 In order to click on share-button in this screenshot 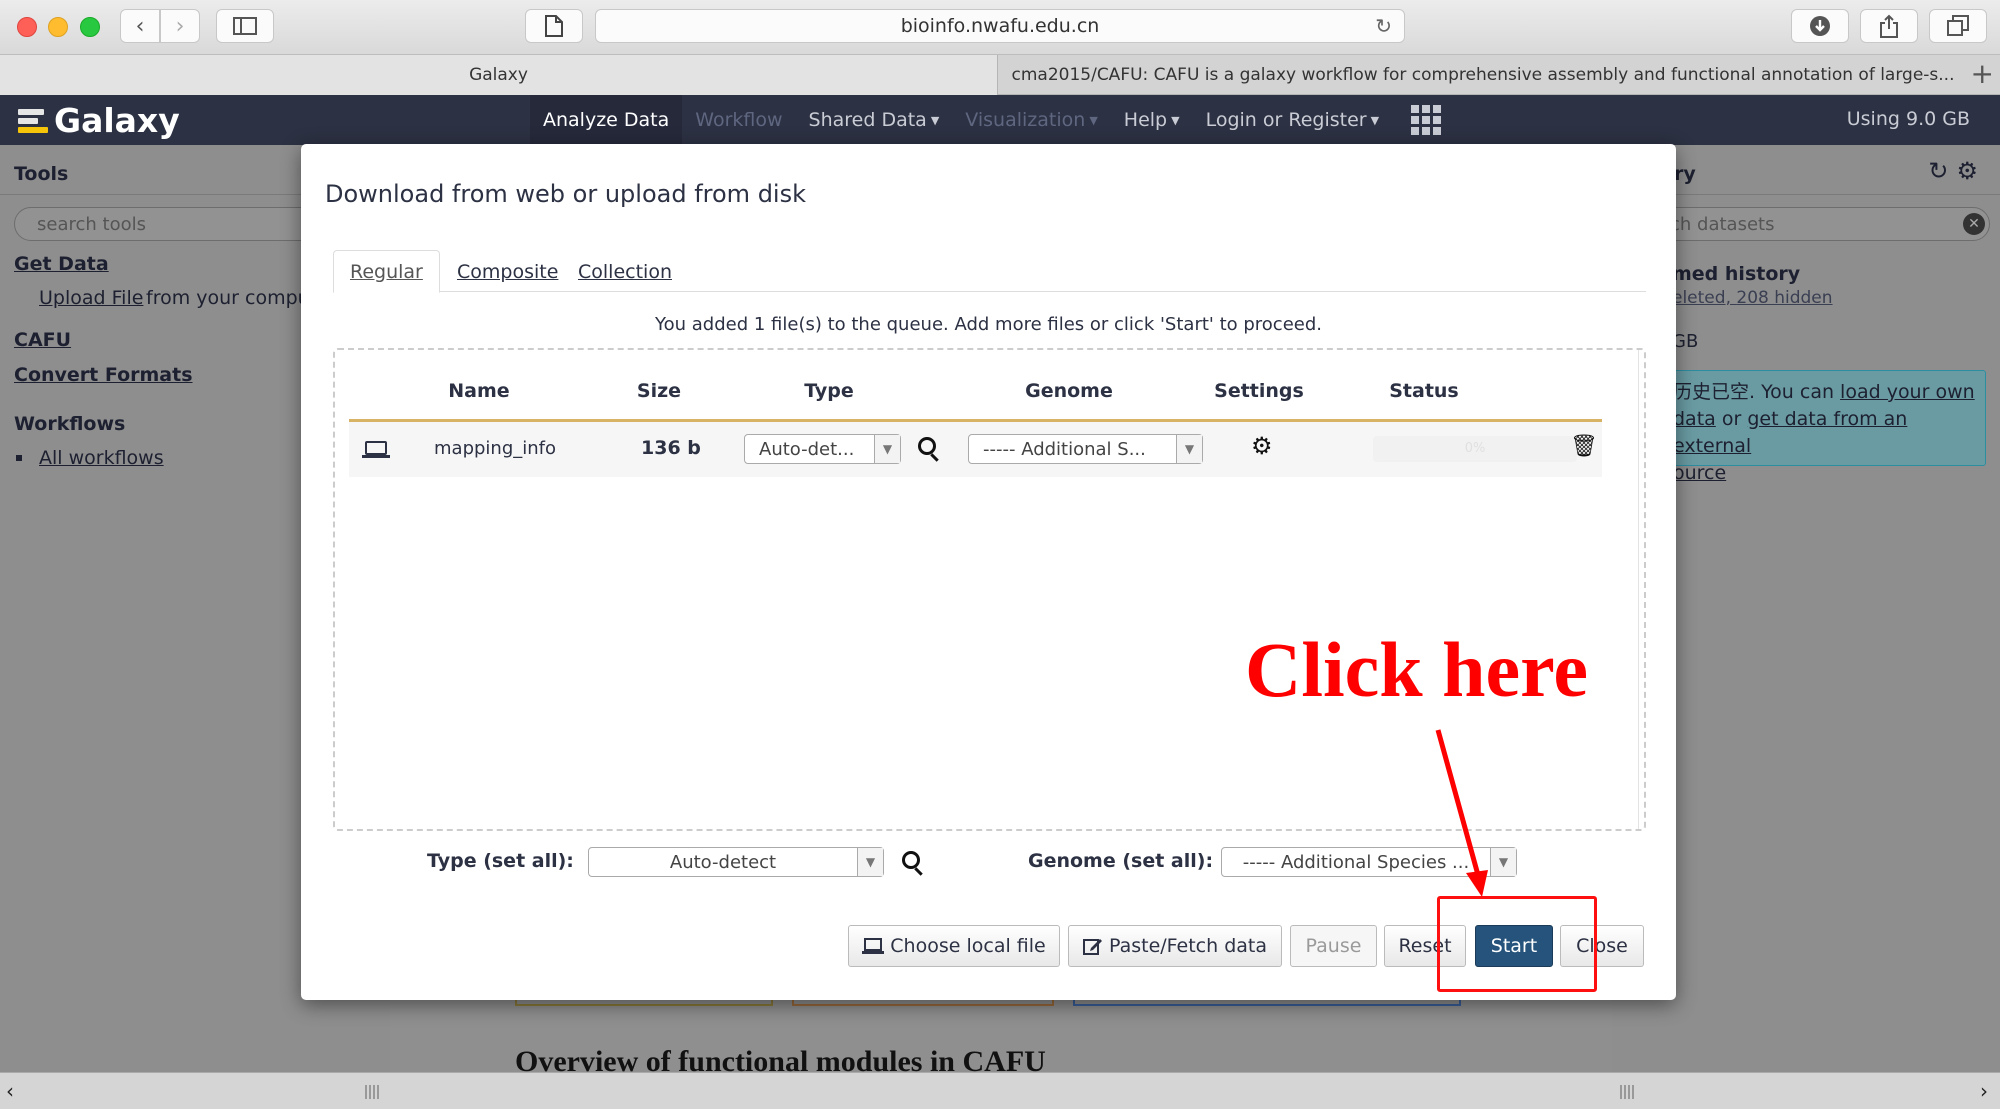, I will do `click(1889, 26)`.